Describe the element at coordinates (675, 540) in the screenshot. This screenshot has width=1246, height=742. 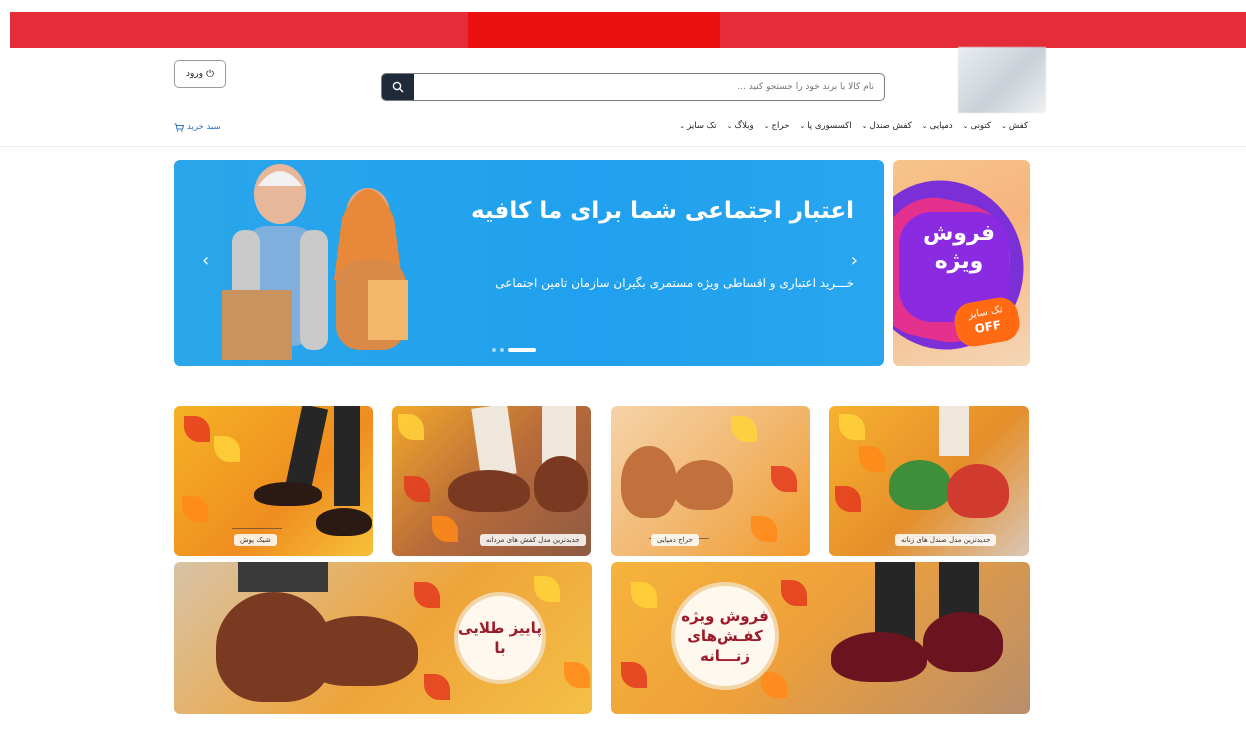
I see `tile-label: حراج دمپایی` at that location.